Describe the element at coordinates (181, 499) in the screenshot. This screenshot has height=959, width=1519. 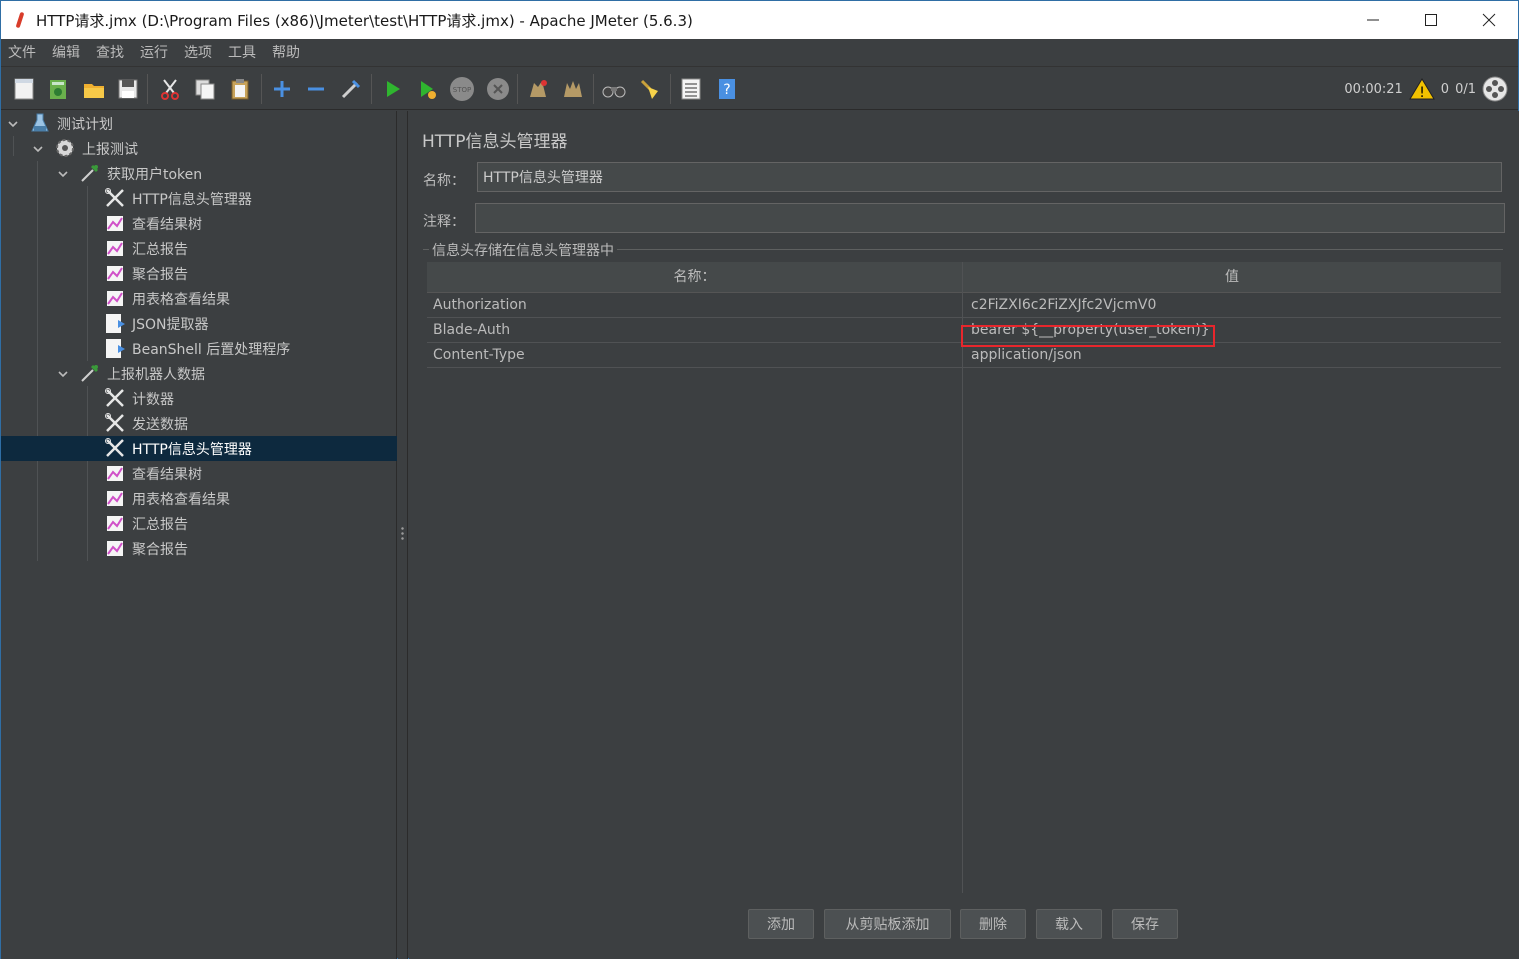
I see `tree-item-label: 用表格查看结果` at that location.